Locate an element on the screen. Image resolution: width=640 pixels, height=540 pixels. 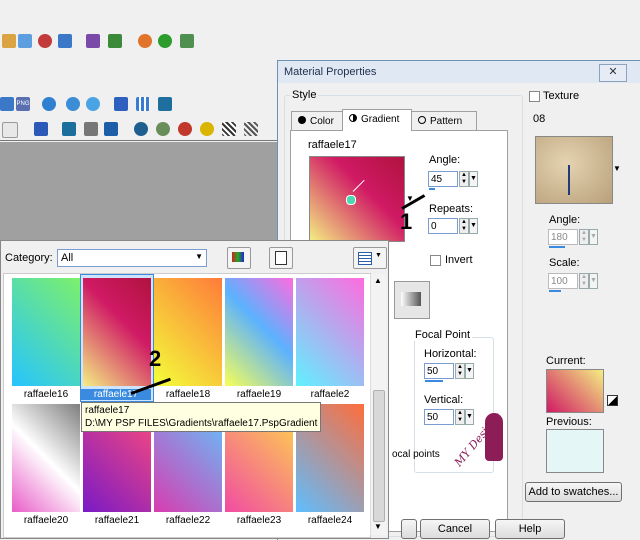
horizontal-dropdown: ▼ is located at coordinates (469, 371).